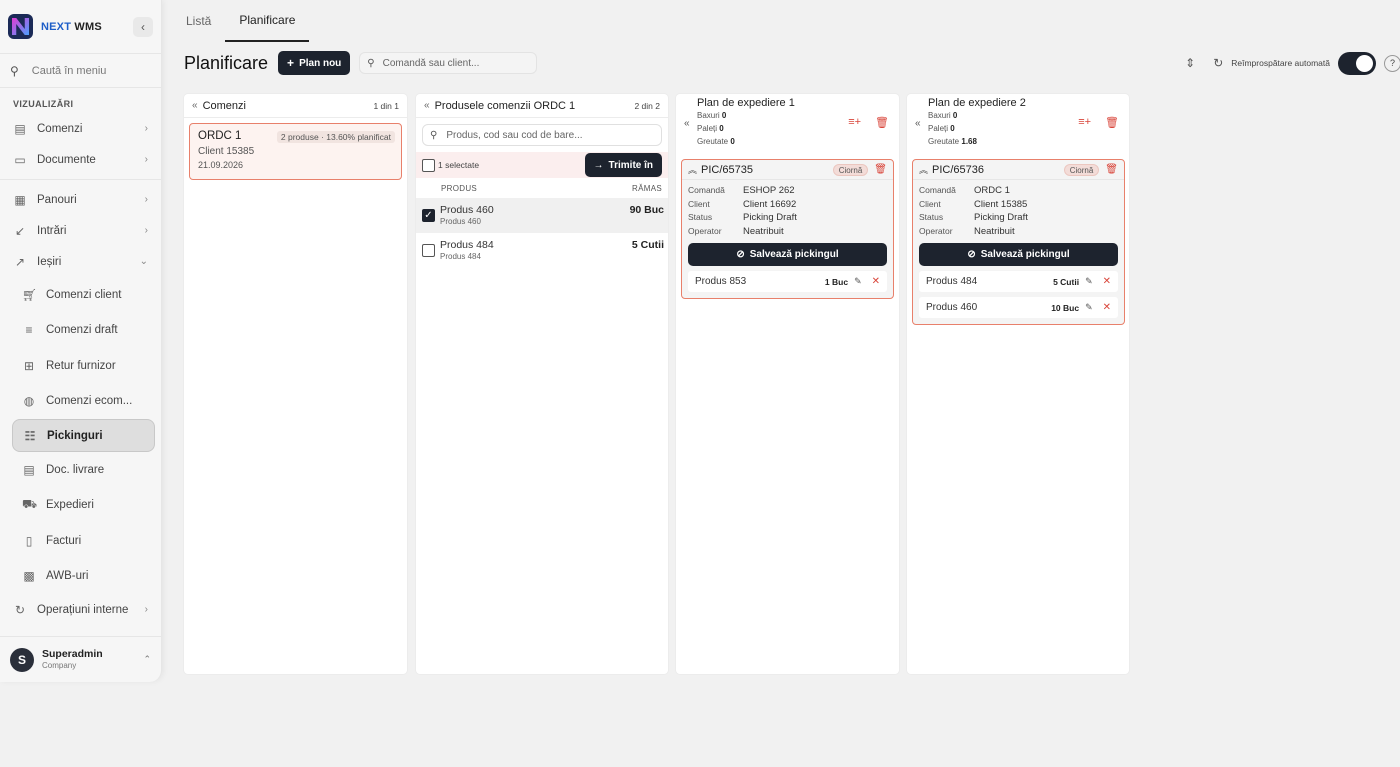 Image resolution: width=1400 pixels, height=767 pixels. What do you see at coordinates (1190, 63) in the screenshot?
I see `collapse-all-icon: ⇕` at bounding box center [1190, 63].